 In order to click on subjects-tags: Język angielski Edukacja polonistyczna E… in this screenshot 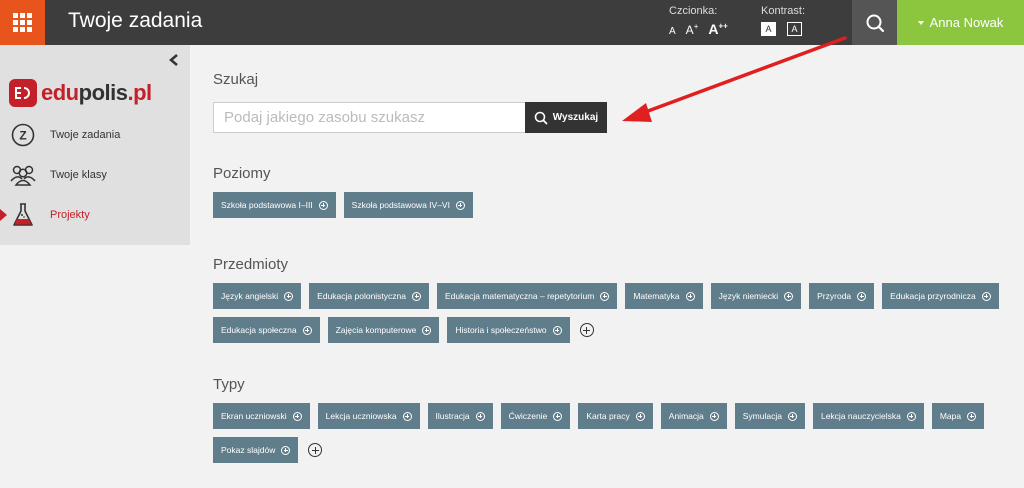, I will do `click(608, 313)`.